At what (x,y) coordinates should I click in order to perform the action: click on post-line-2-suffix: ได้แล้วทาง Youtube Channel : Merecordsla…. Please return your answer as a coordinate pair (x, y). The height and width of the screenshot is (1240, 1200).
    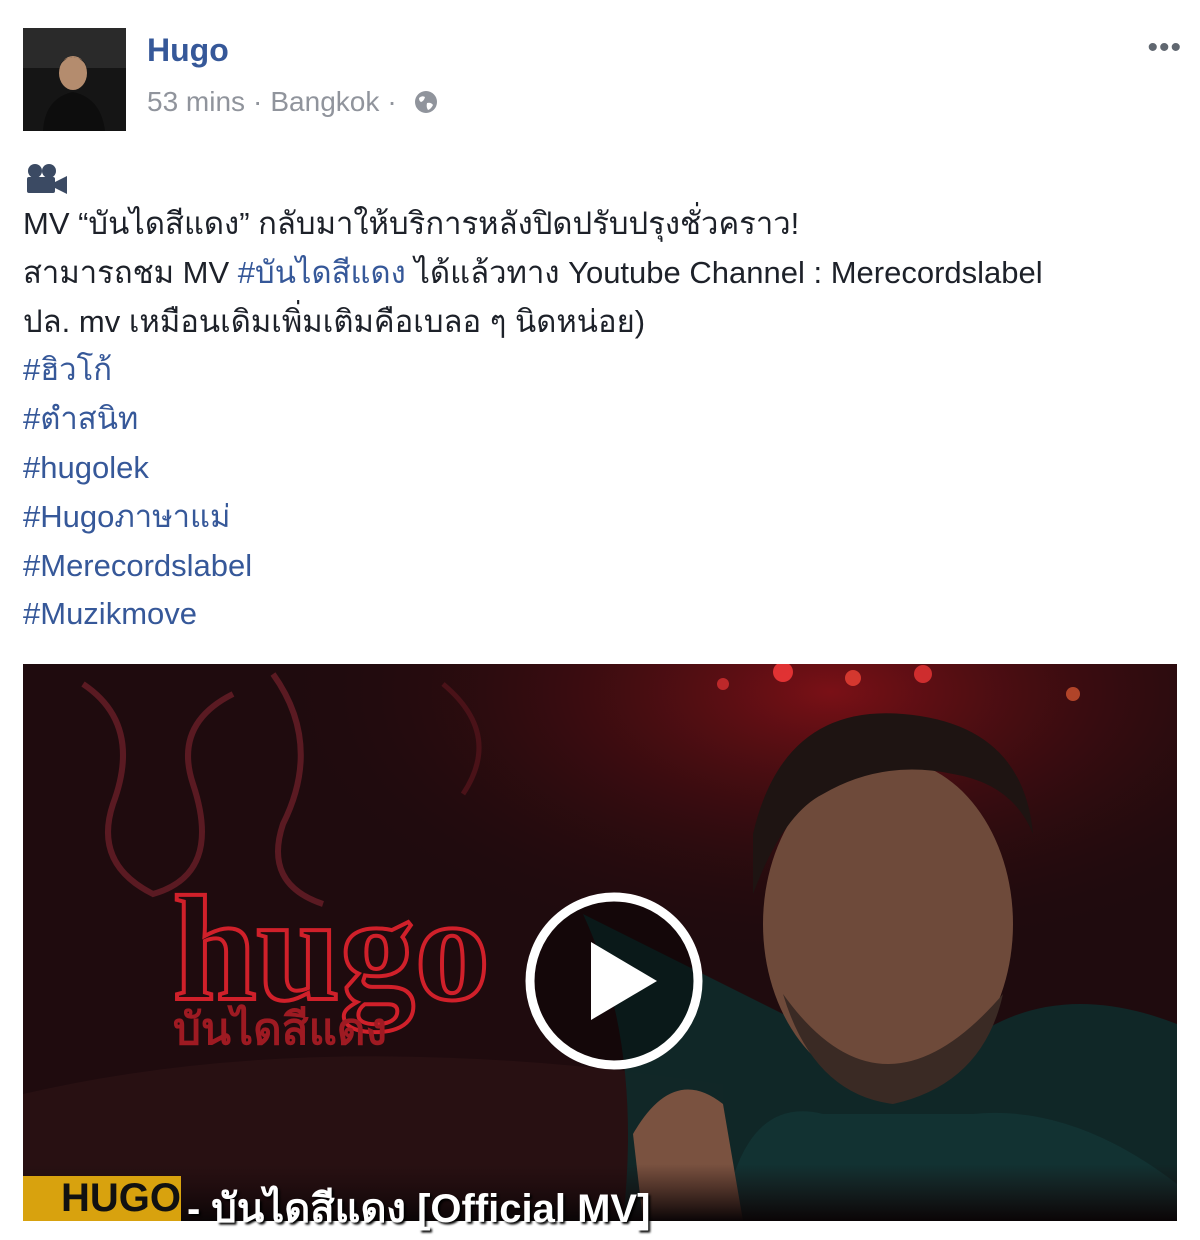
    Looking at the image, I should click on (724, 272).